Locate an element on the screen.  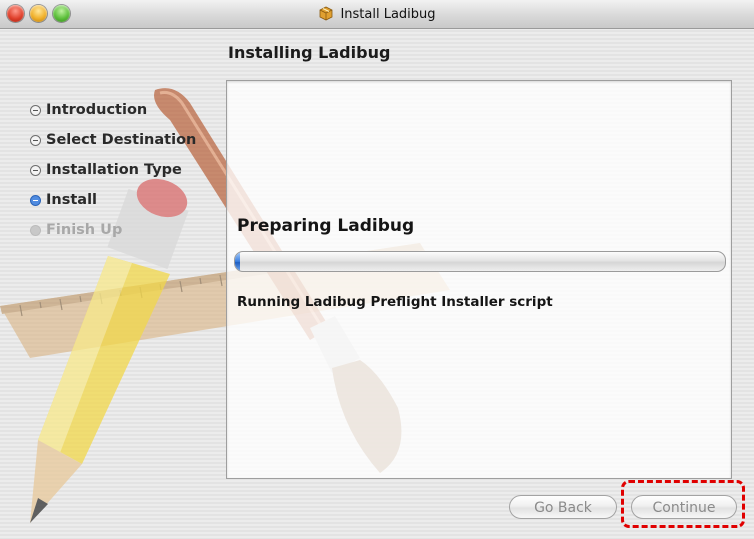
package-icon is located at coordinates (326, 13).